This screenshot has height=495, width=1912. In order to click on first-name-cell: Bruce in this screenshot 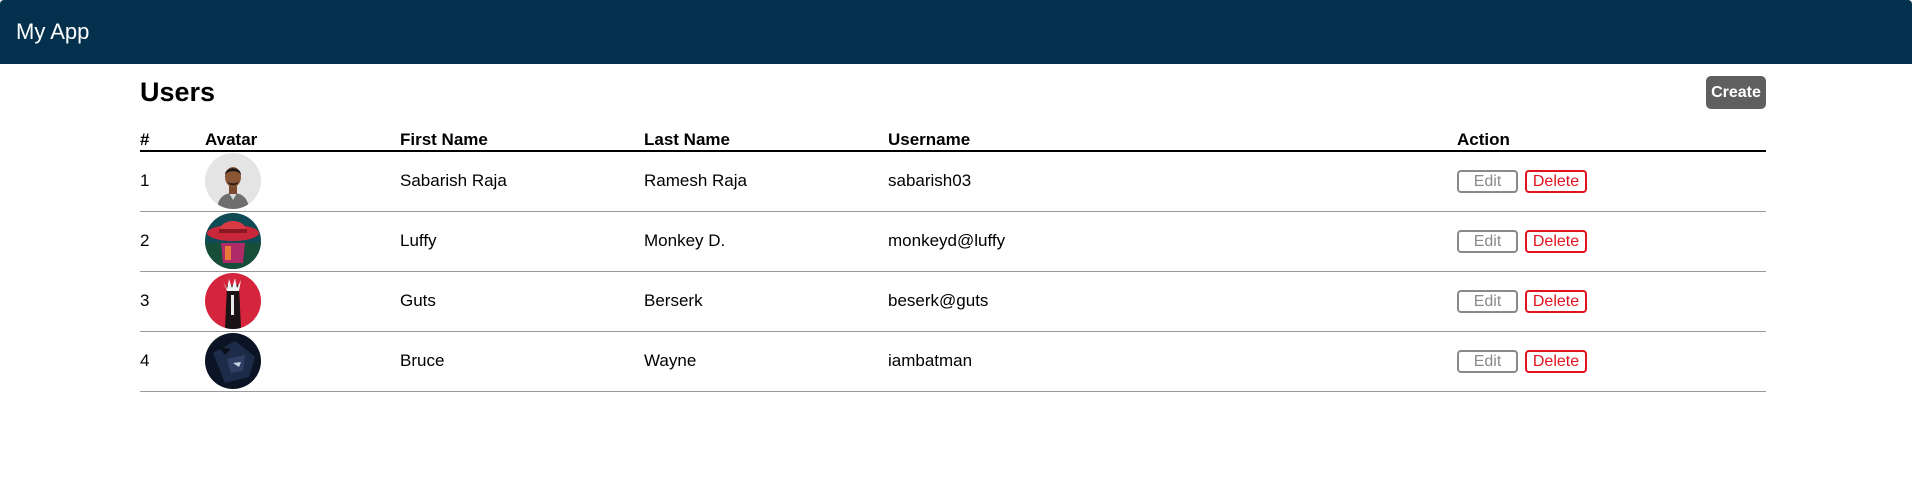, I will do `click(522, 361)`.